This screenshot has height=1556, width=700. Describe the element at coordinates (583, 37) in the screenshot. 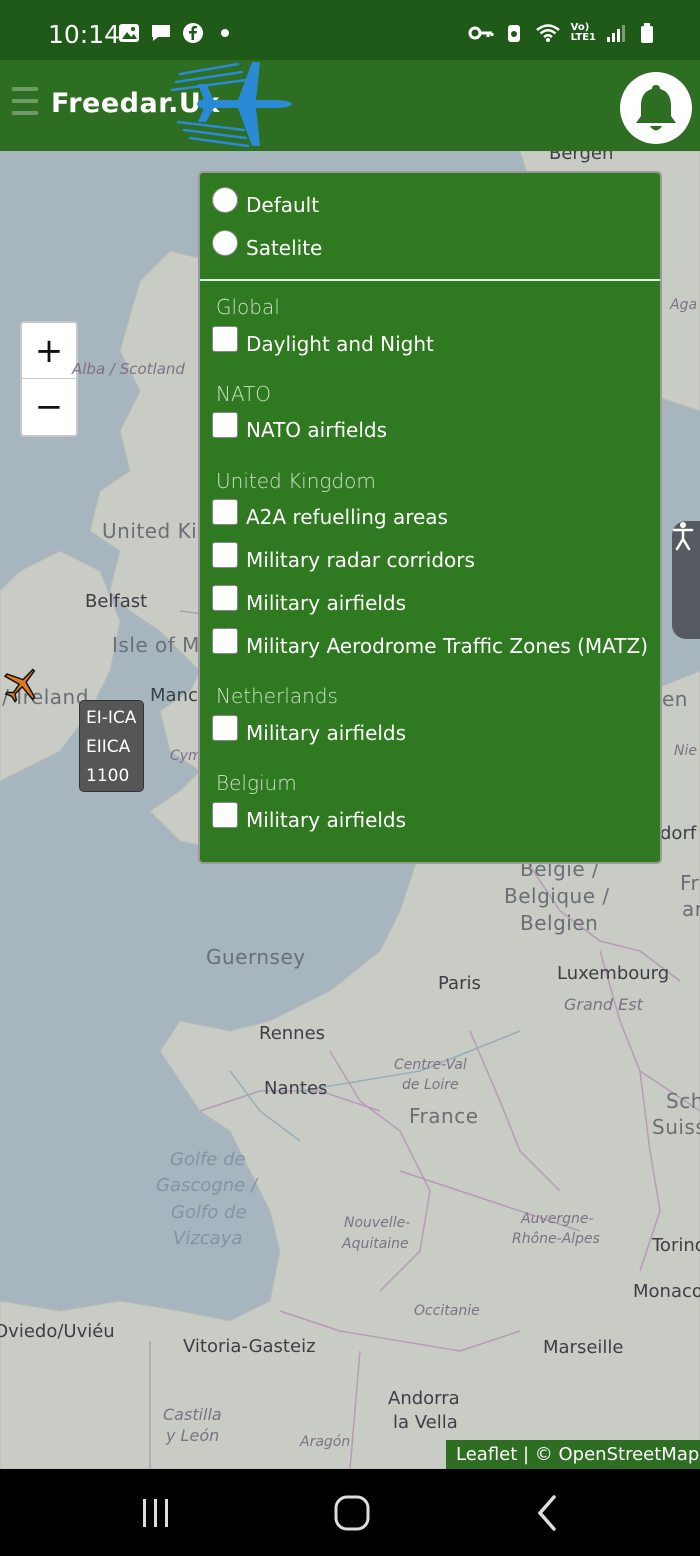

I see `lte-label: LTE1` at that location.